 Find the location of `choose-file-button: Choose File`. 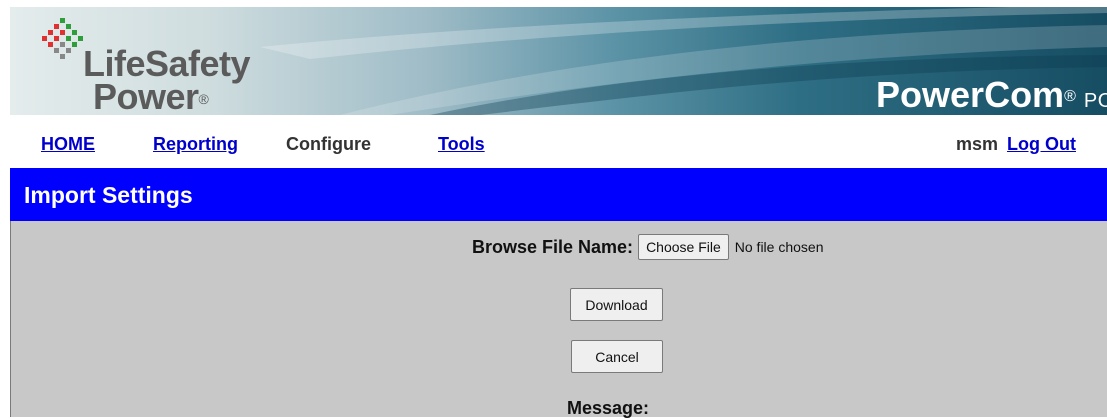

choose-file-button: Choose File is located at coordinates (683, 247).